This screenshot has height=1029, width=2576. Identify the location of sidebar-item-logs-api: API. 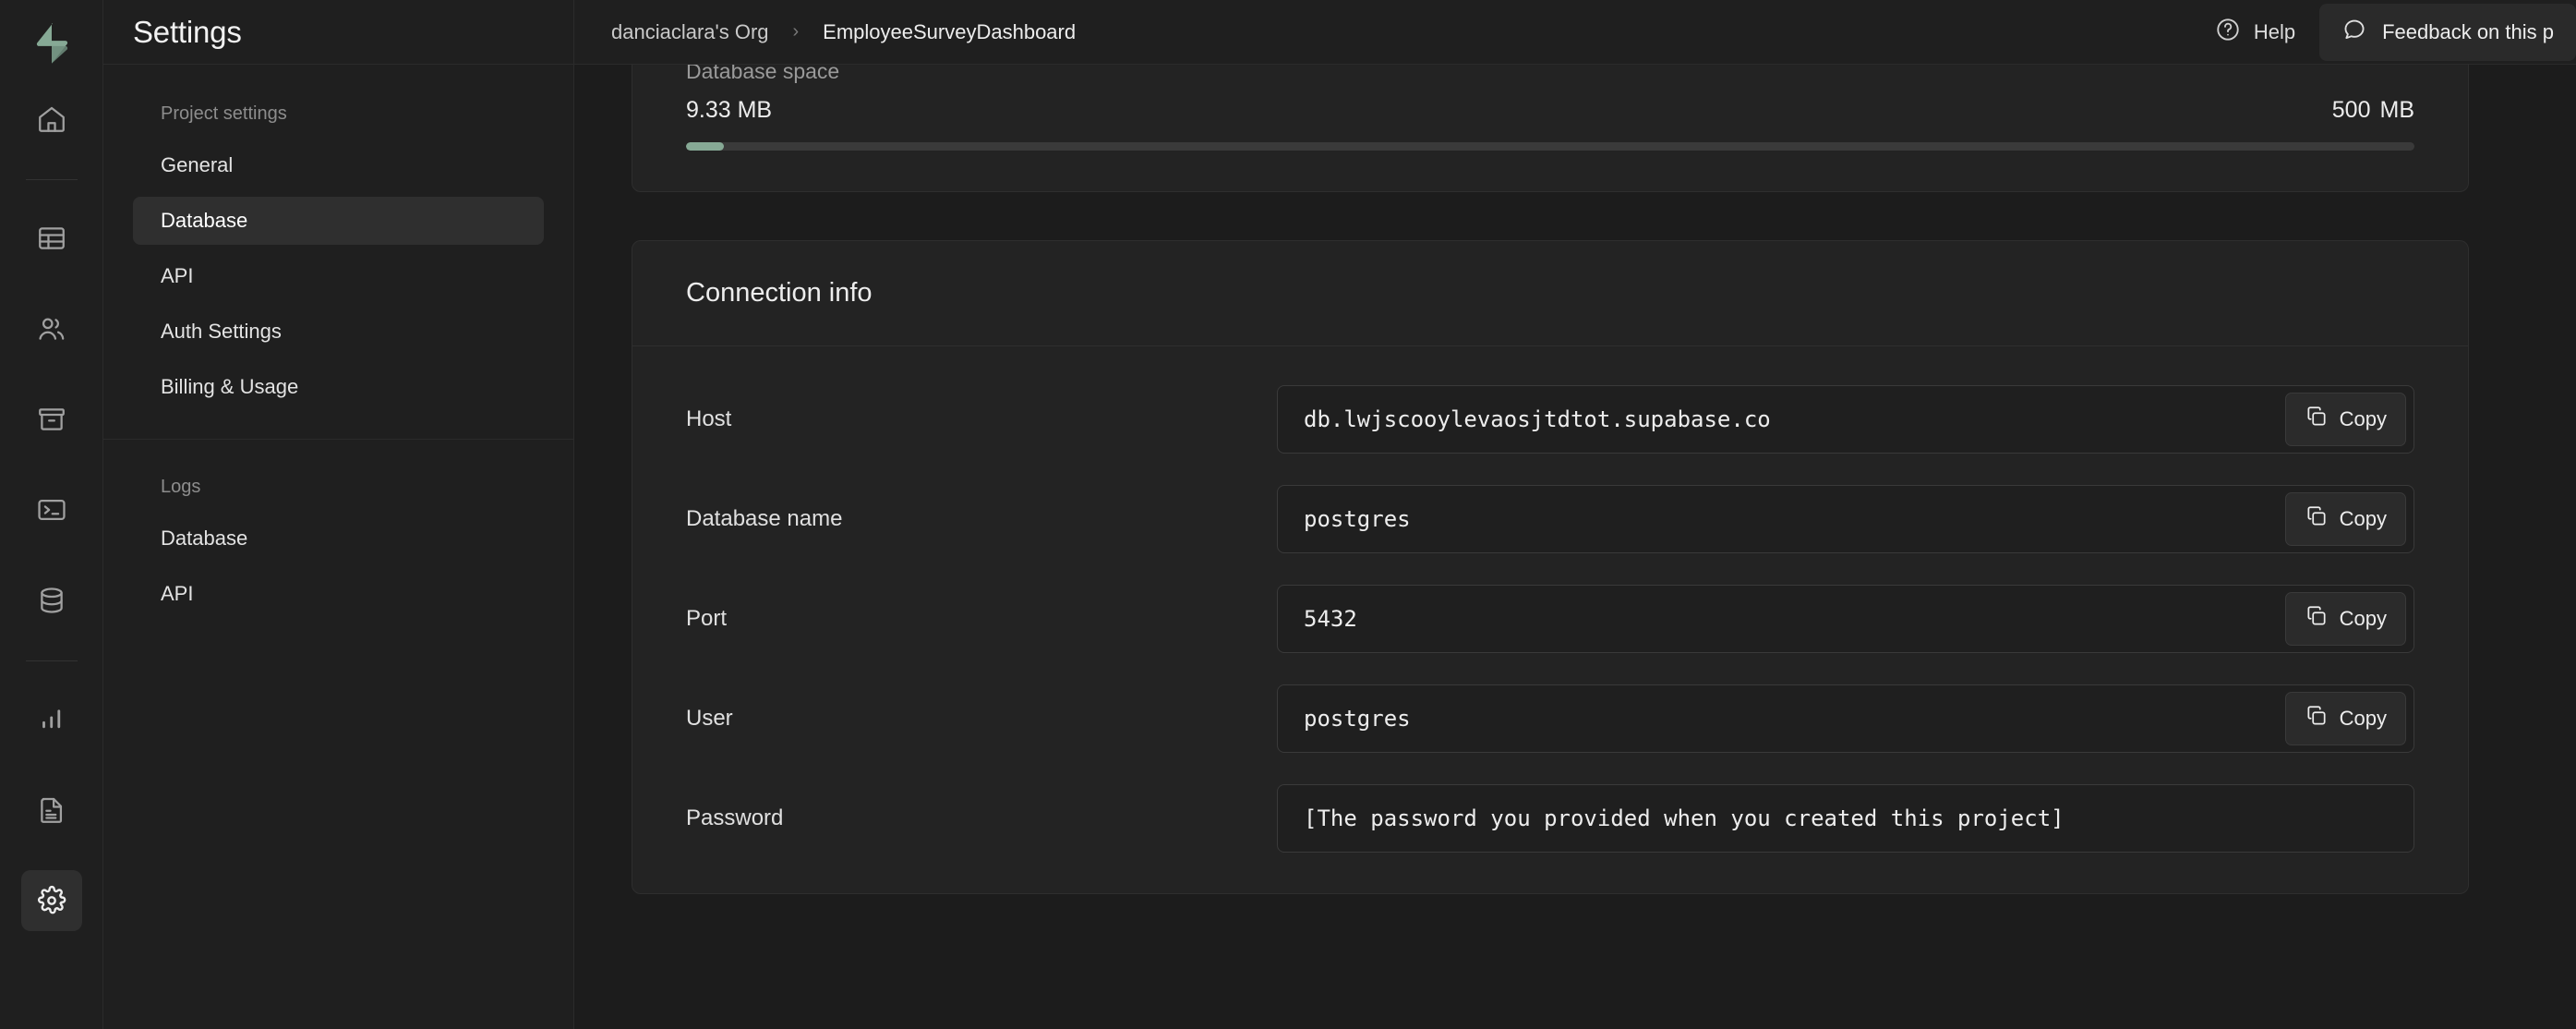
(338, 594).